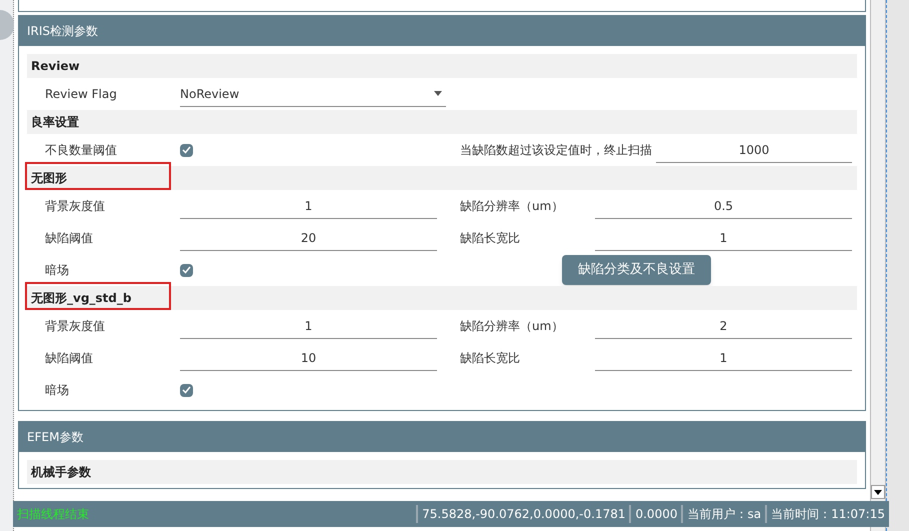 The image size is (909, 531). Describe the element at coordinates (754, 150) in the screenshot. I see `input-field: 1000` at that location.